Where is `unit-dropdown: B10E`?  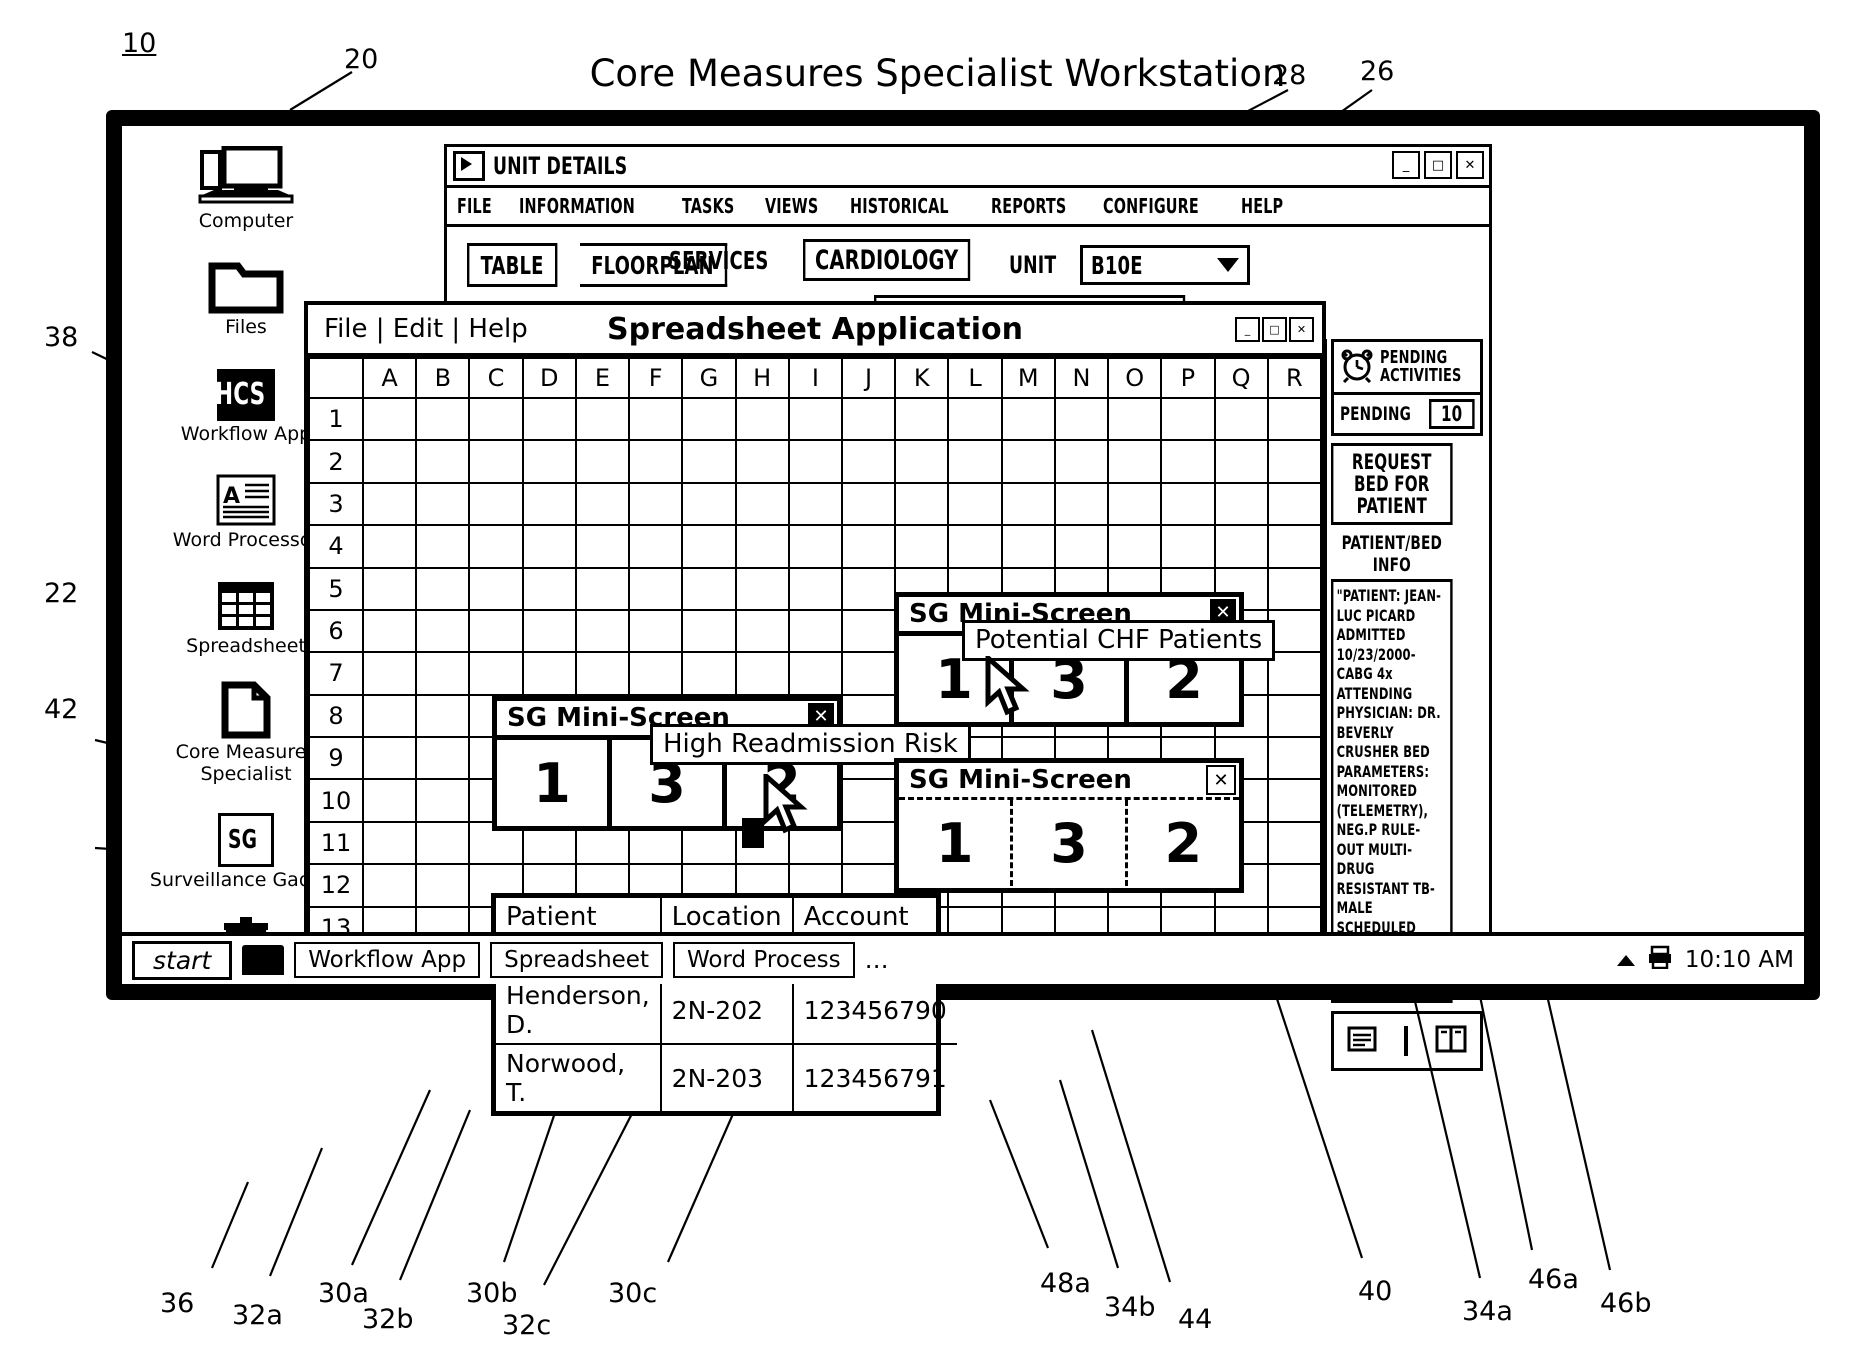
unit-dropdown: B10E is located at coordinates (1165, 265).